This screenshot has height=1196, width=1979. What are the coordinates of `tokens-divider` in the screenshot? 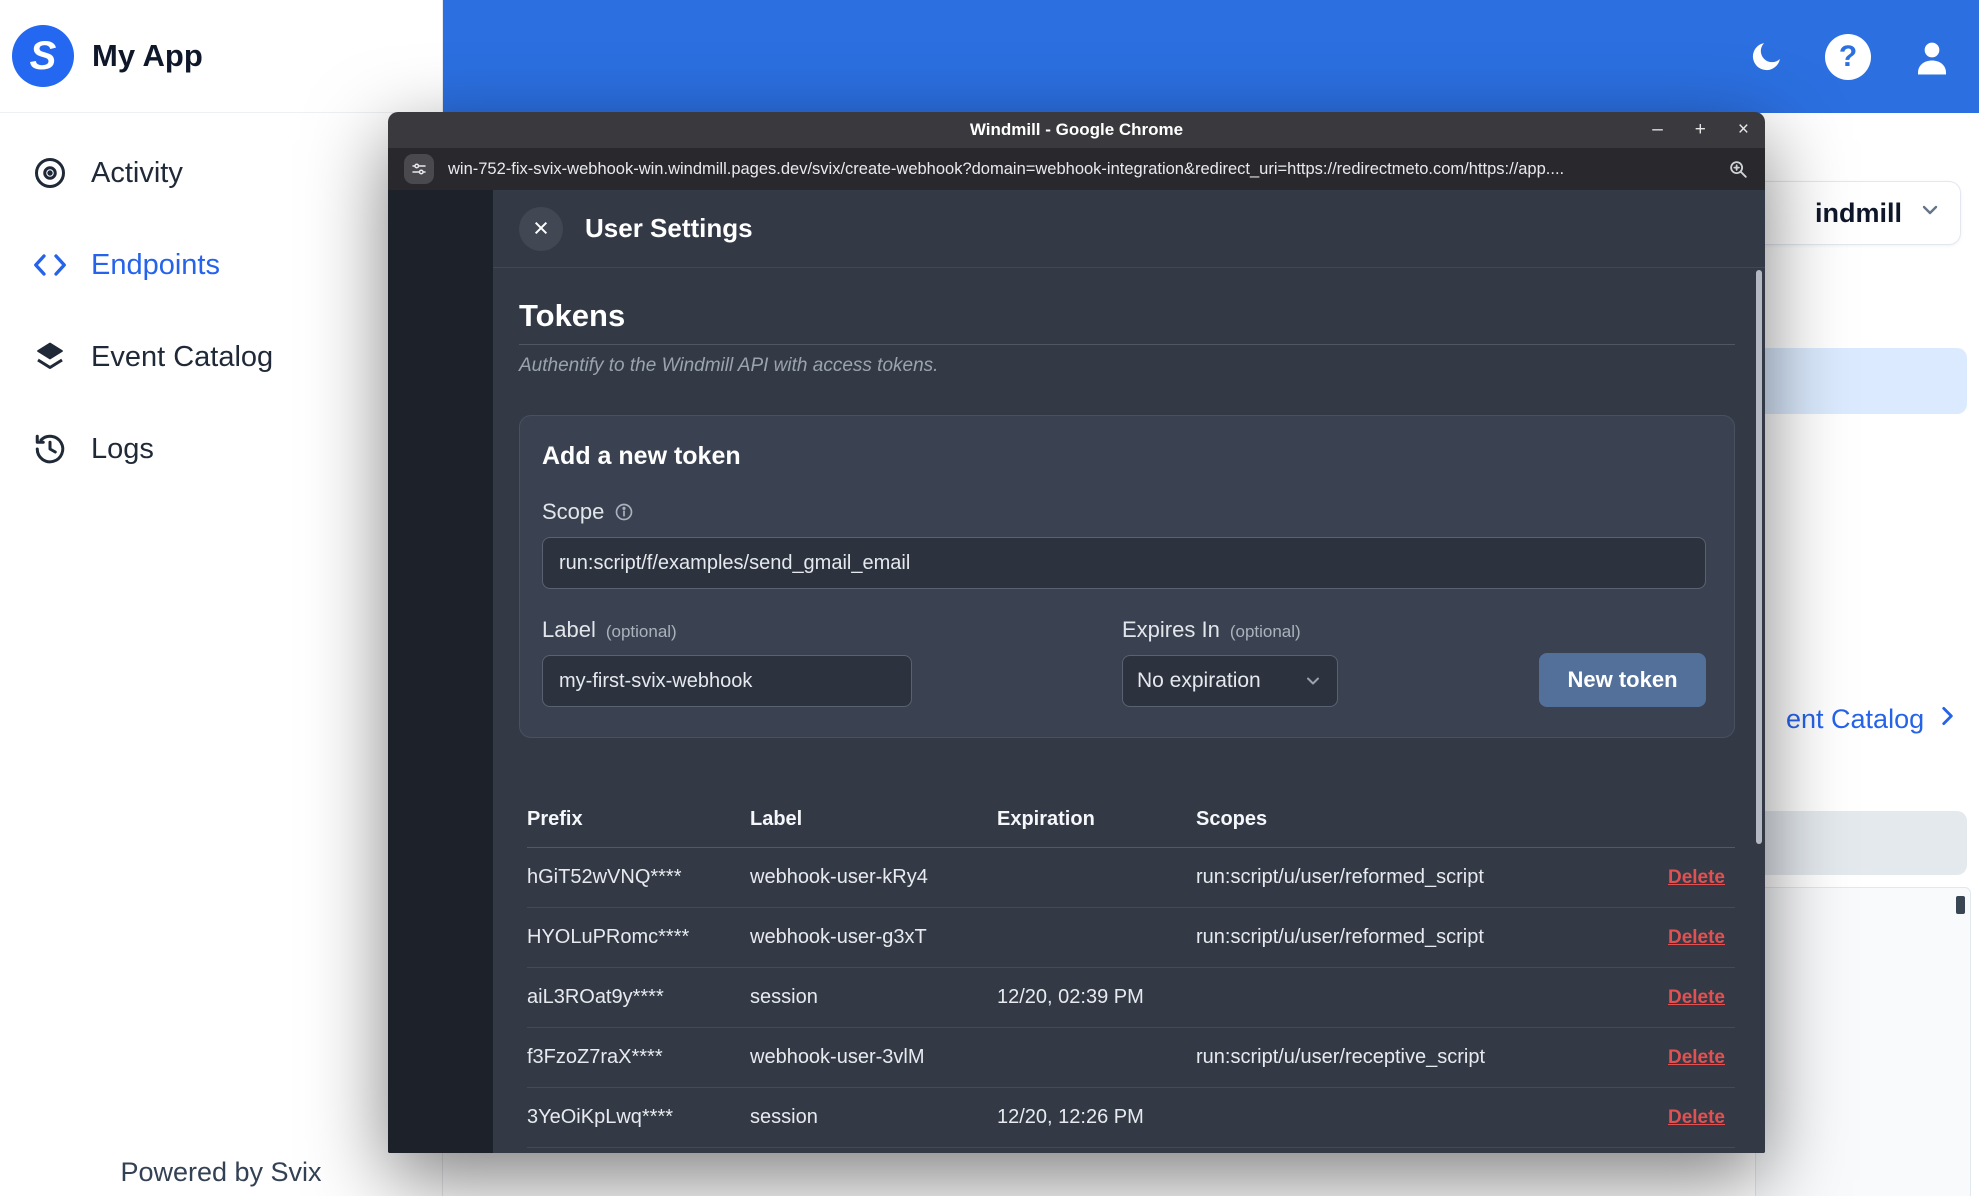 It's located at (1127, 344).